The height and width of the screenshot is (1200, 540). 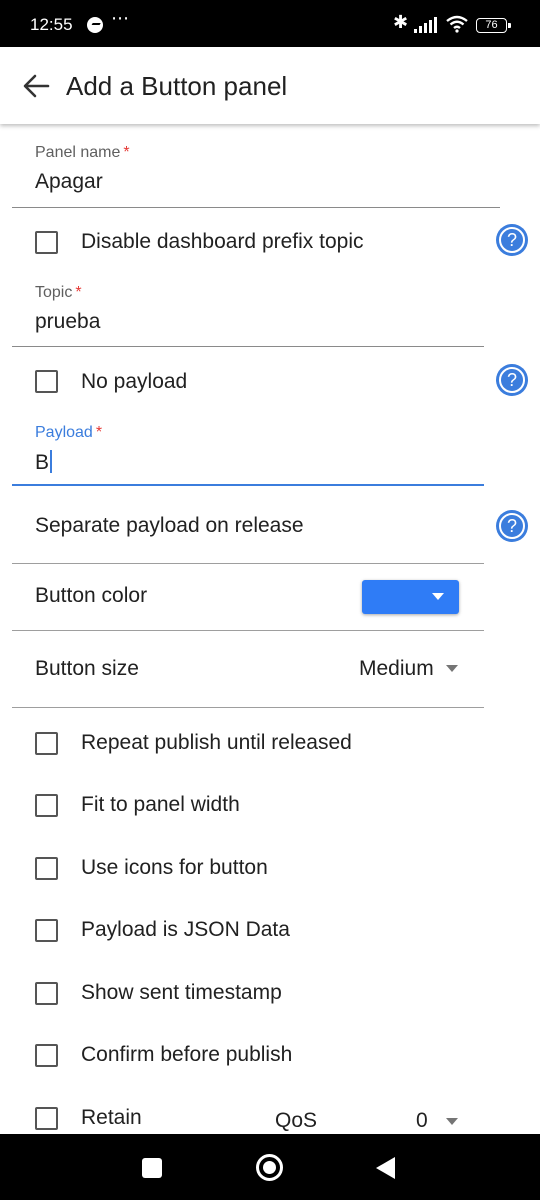 What do you see at coordinates (46, 993) in the screenshot?
I see `show-timestamp-checkbox` at bounding box center [46, 993].